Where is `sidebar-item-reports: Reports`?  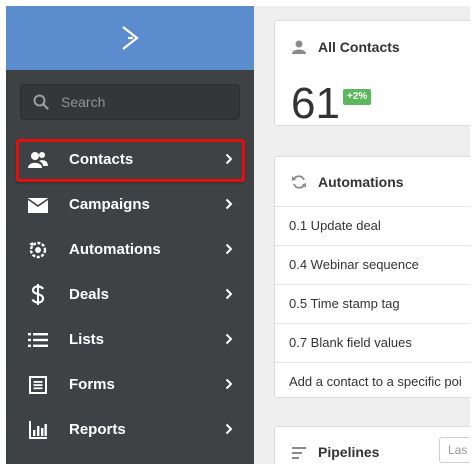
sidebar-item-reports: Reports is located at coordinates (130, 430).